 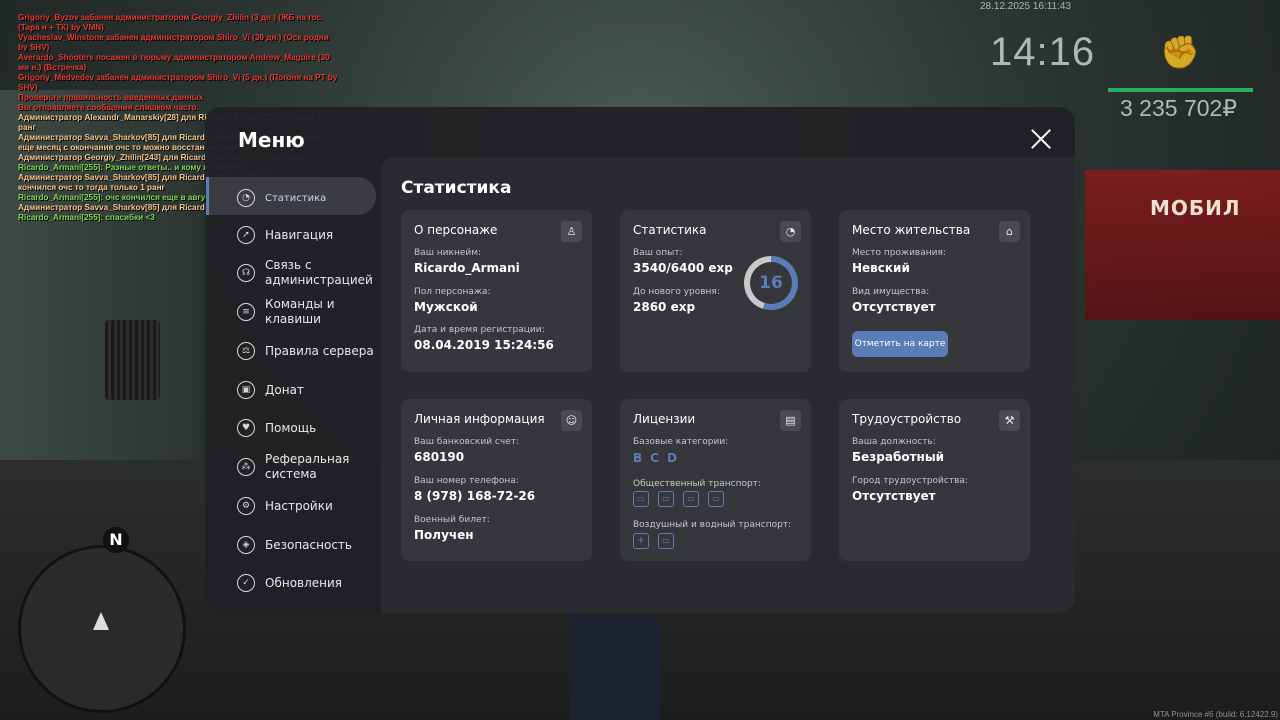 What do you see at coordinates (246, 428) in the screenshot?
I see `sidebar-item-icon: ♥` at bounding box center [246, 428].